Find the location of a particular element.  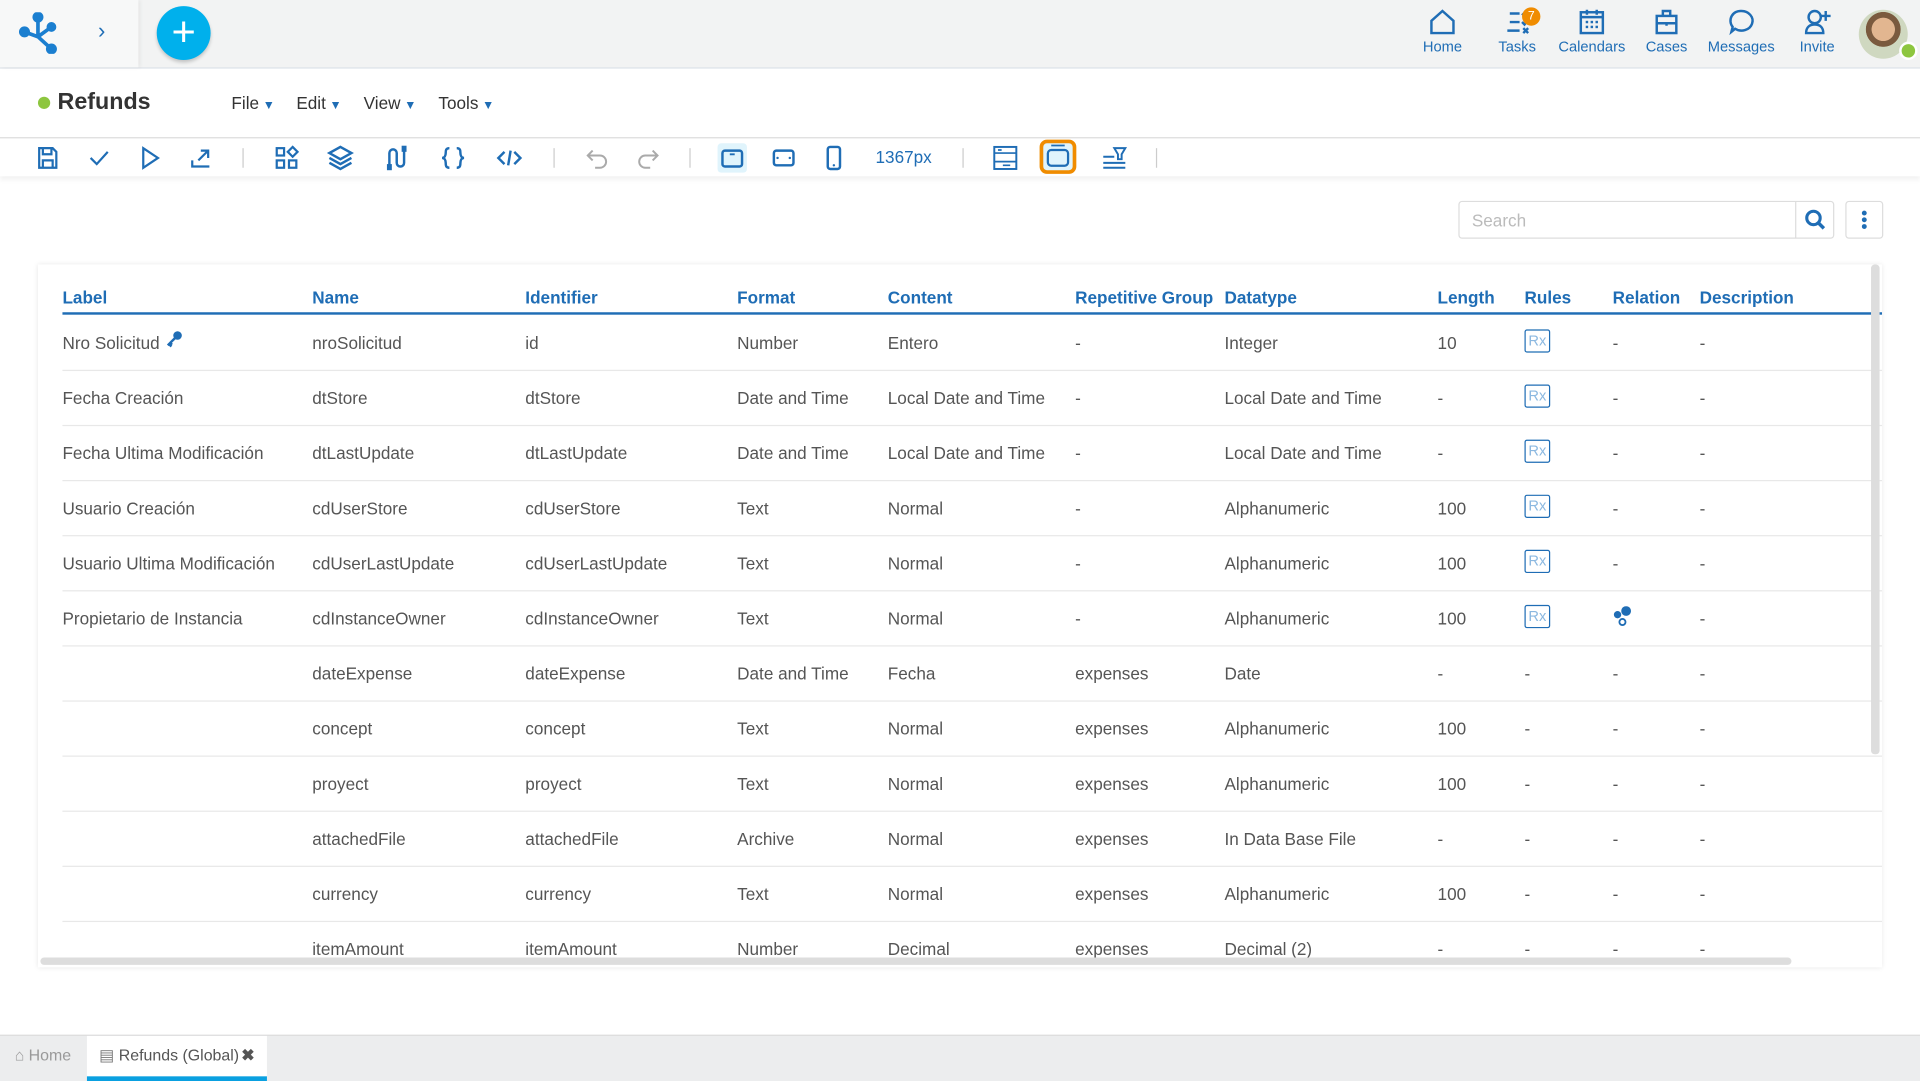

mobile-view-button is located at coordinates (833, 157).